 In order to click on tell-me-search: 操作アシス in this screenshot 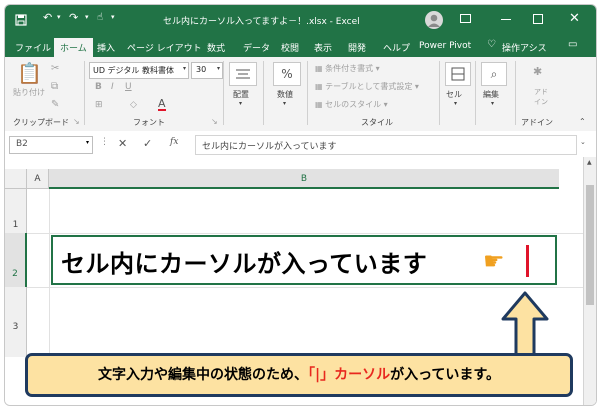, I will do `click(524, 47)`.